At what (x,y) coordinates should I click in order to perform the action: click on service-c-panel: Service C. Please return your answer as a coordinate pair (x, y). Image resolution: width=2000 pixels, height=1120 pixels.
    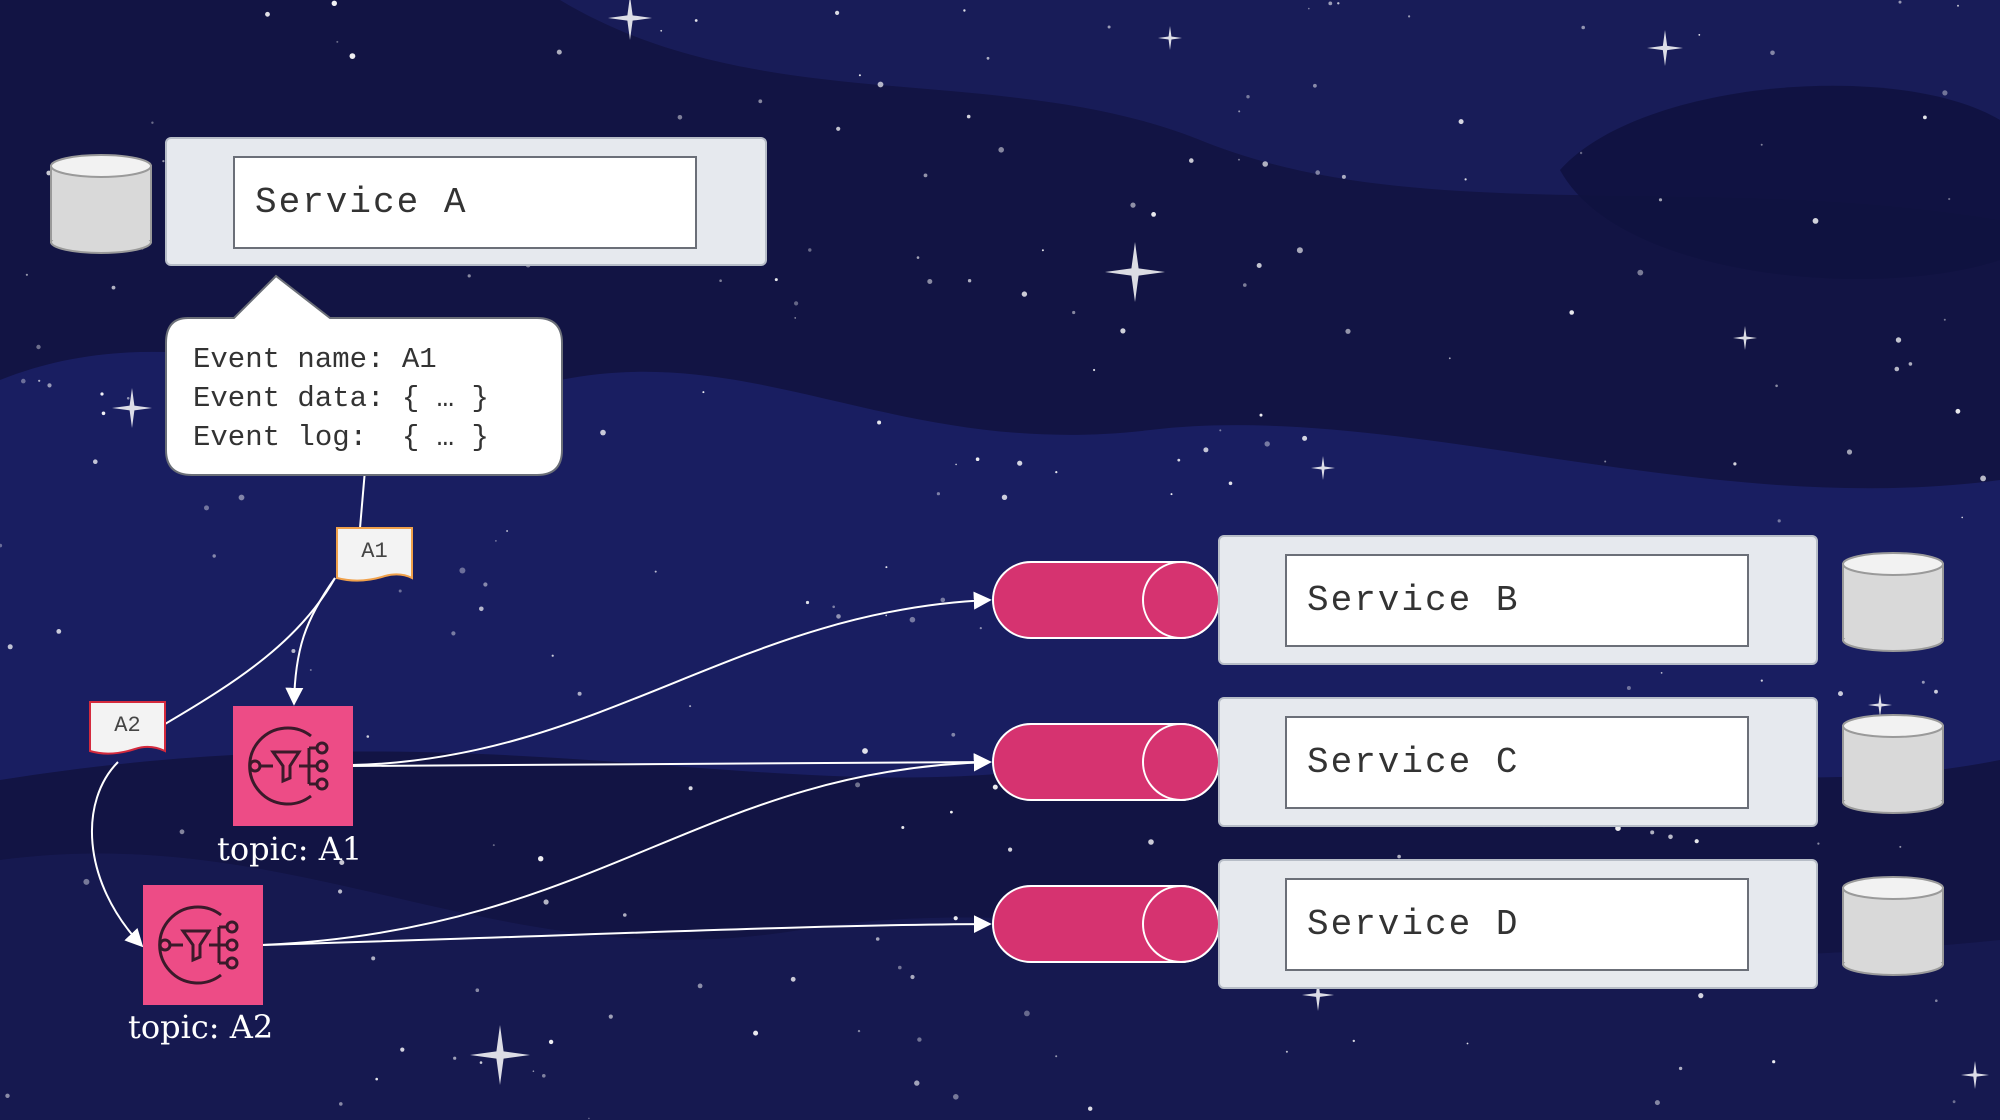
    Looking at the image, I should click on (1518, 762).